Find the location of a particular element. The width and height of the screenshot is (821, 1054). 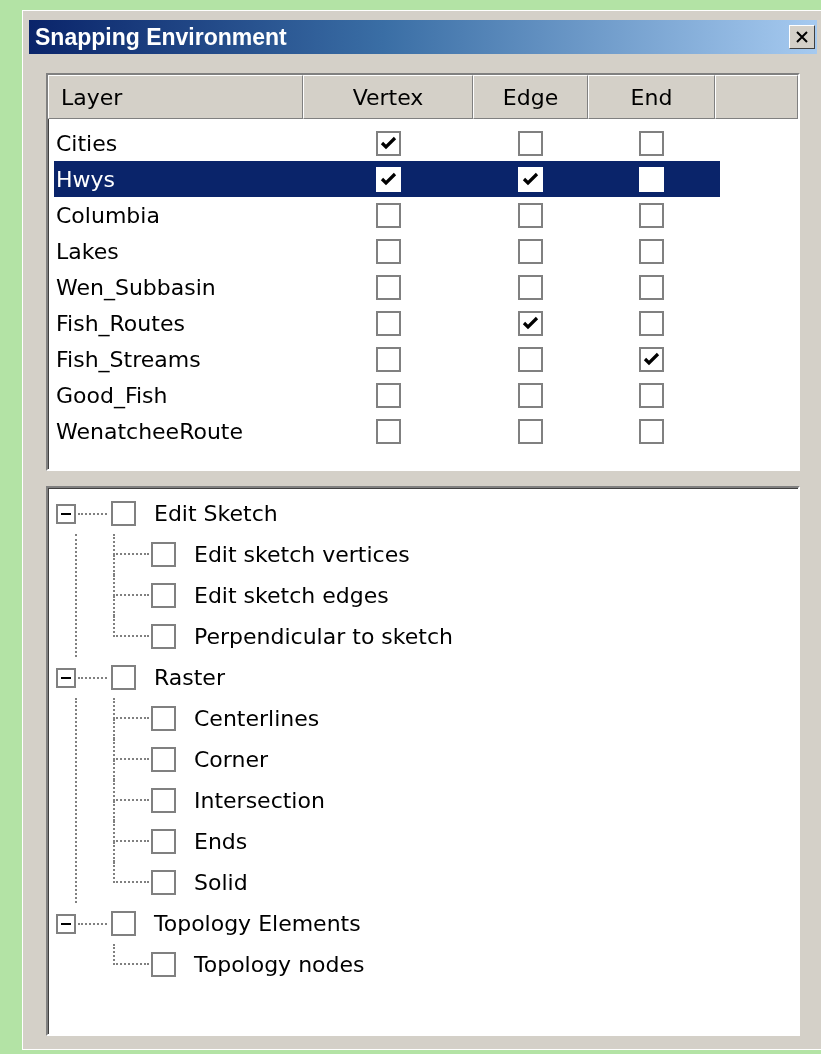

layer-name: Cities is located at coordinates (87, 143).